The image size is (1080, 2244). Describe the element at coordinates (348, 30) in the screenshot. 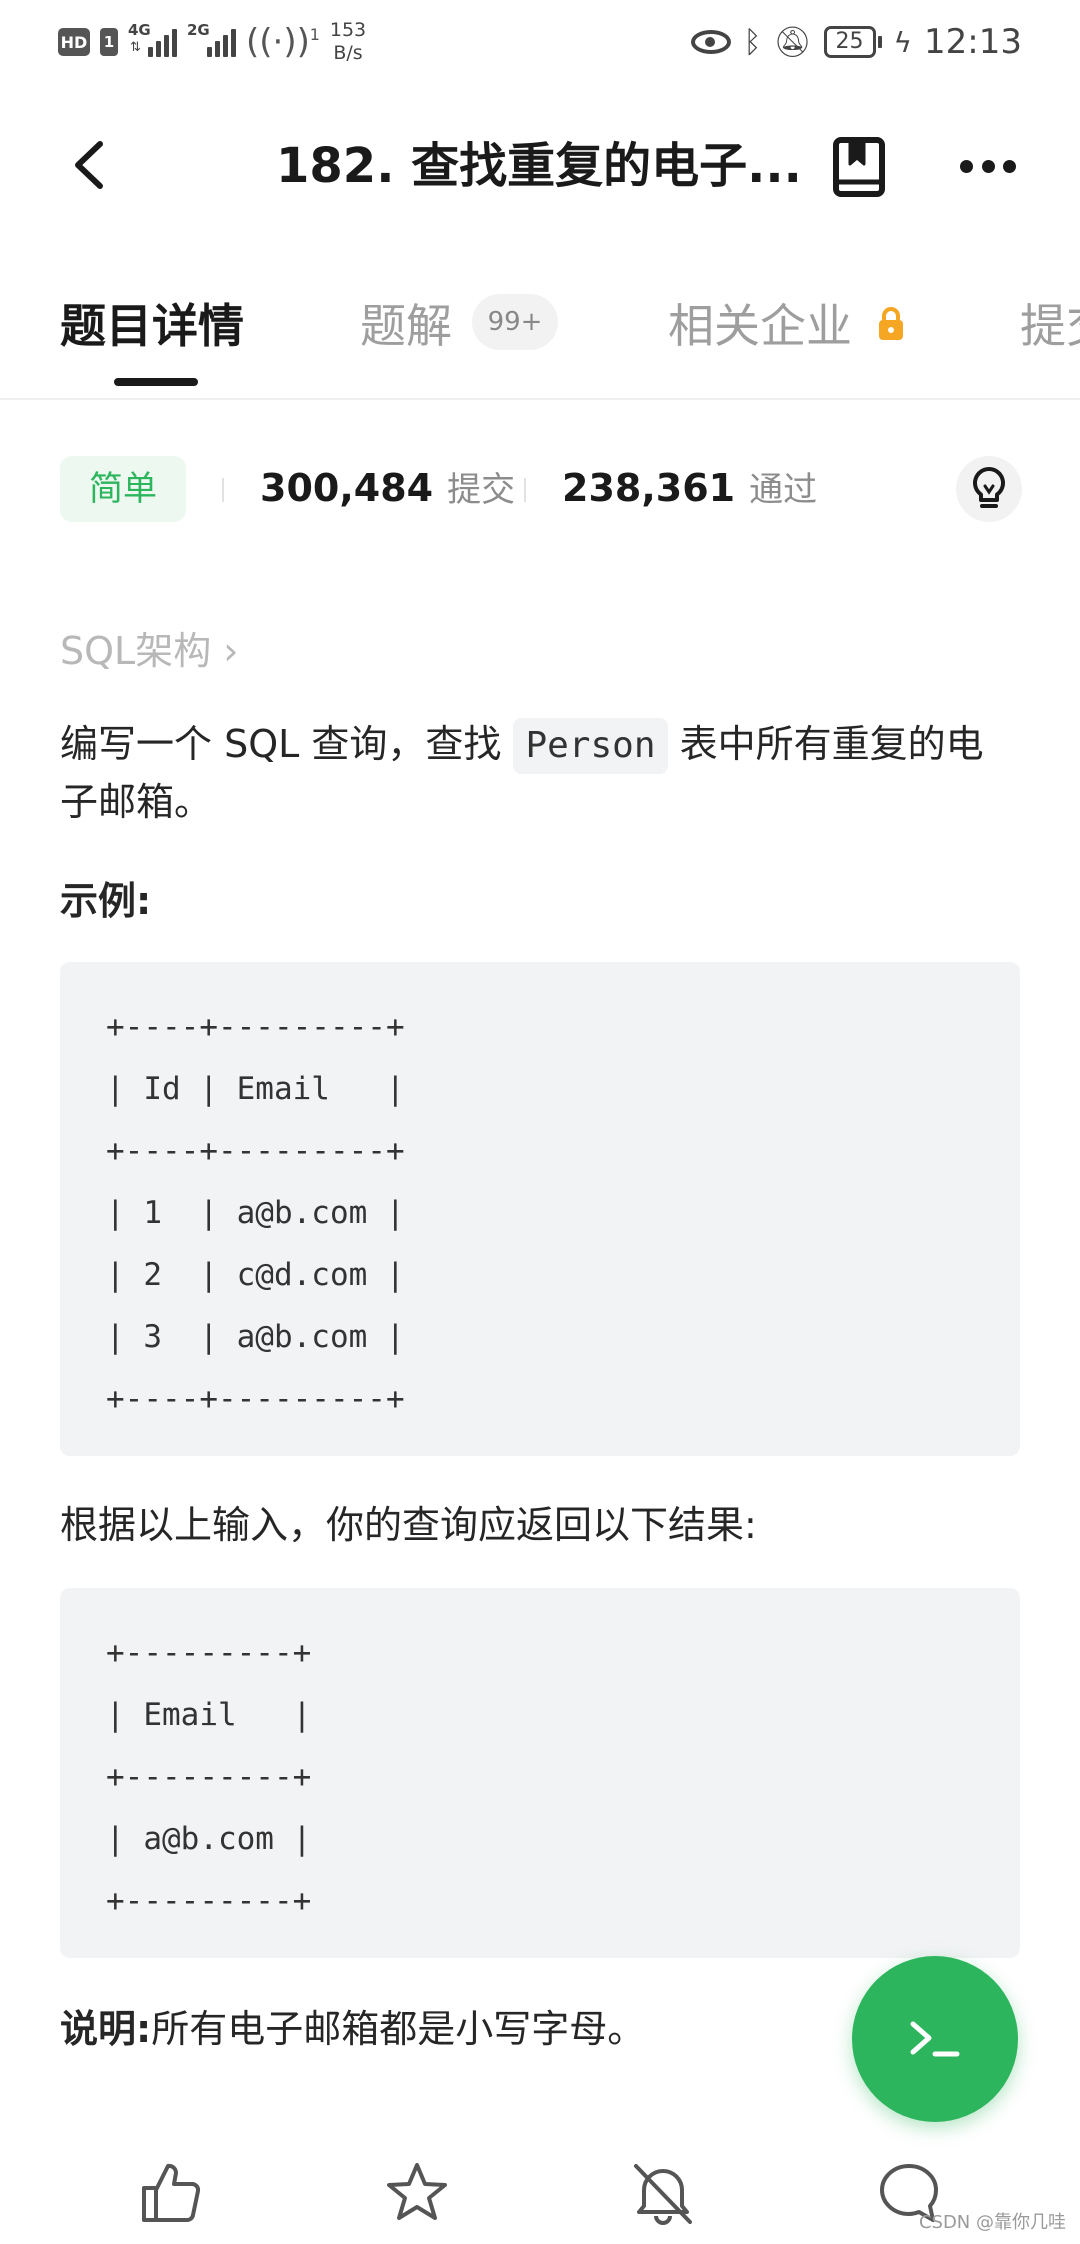

I see `network-speed-value: 153` at that location.